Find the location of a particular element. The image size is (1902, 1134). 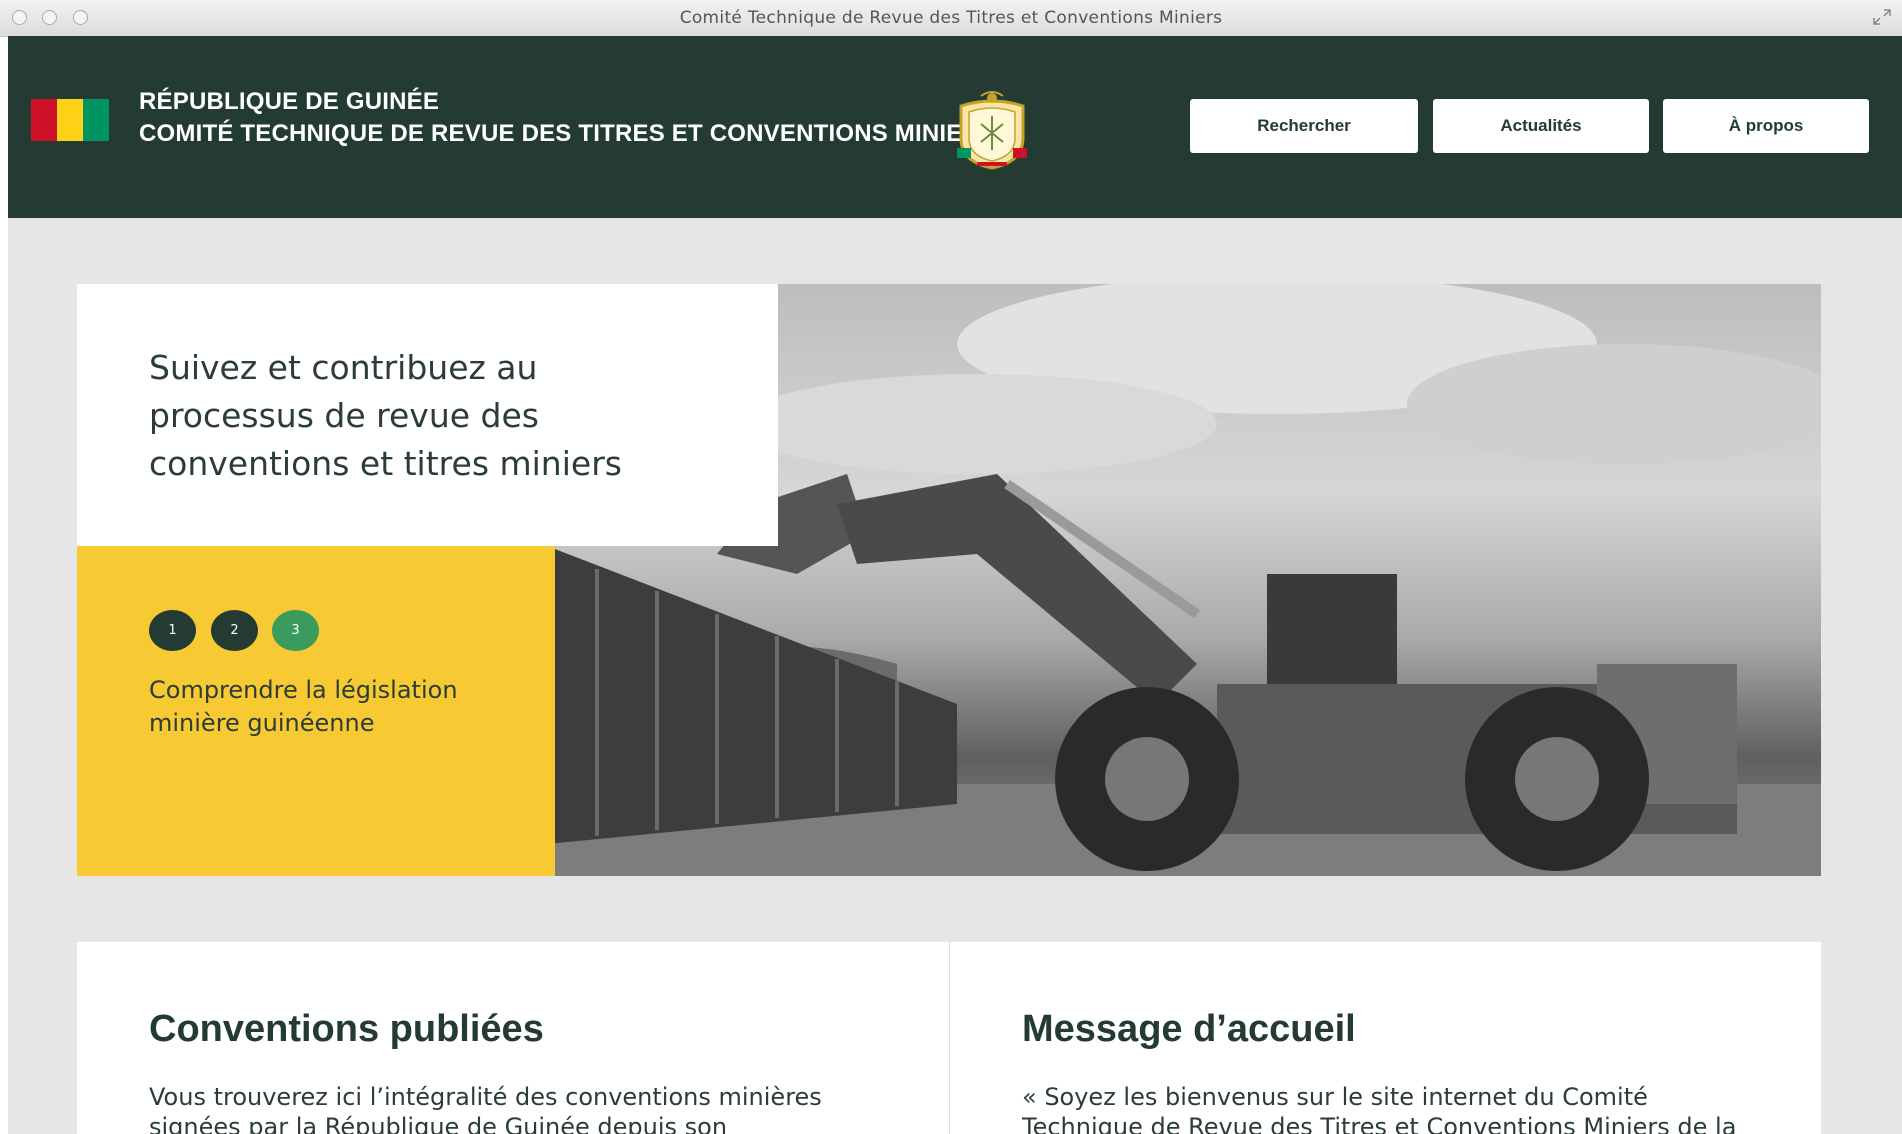

nav-a-propos-button: À propos is located at coordinates (1766, 126).